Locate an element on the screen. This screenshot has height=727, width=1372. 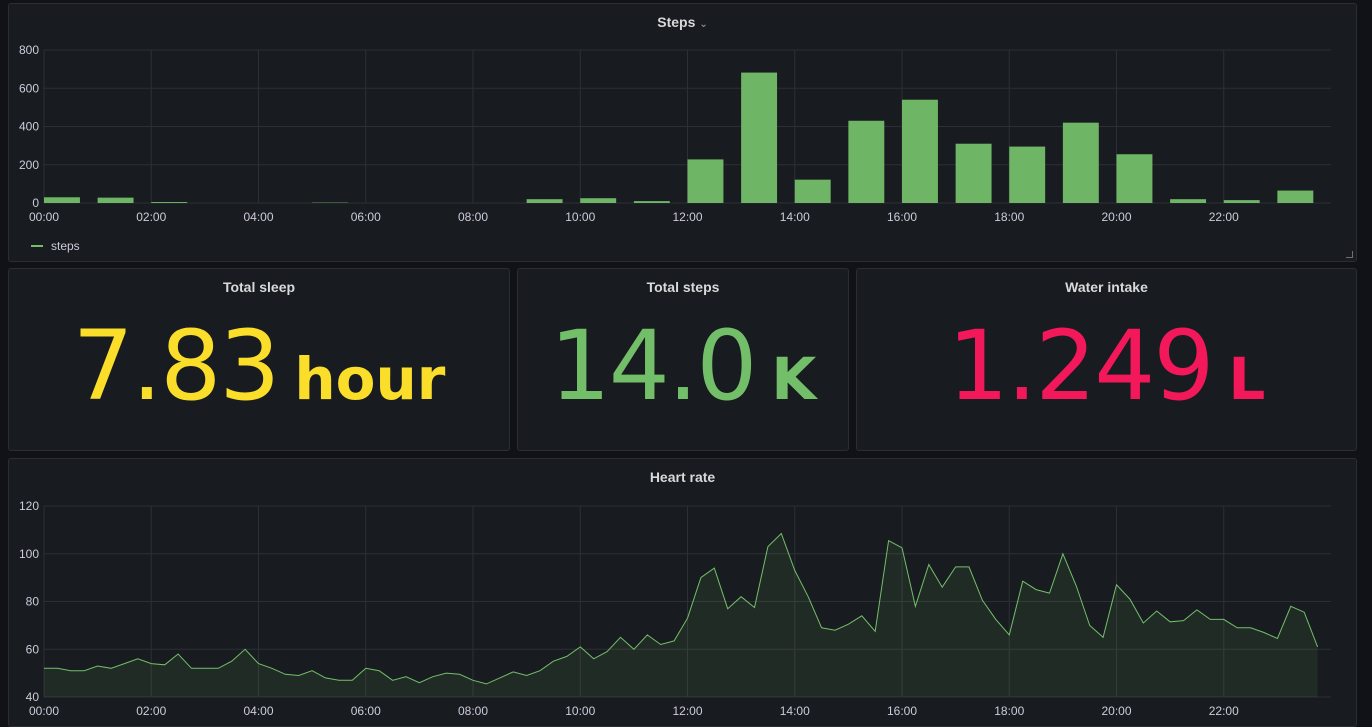
heart-rate-title: Heart rate is located at coordinates (682, 477).